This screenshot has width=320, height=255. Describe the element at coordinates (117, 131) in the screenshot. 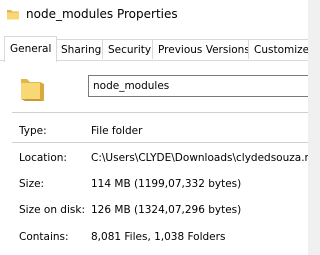

I see `type-value: File folder` at that location.